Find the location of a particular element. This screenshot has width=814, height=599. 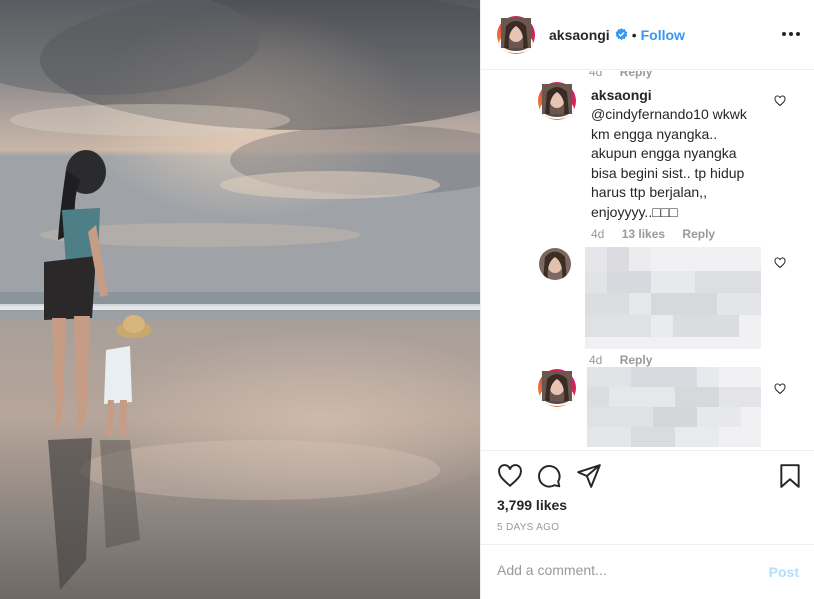

comment-username: aksaongi is located at coordinates (621, 95).